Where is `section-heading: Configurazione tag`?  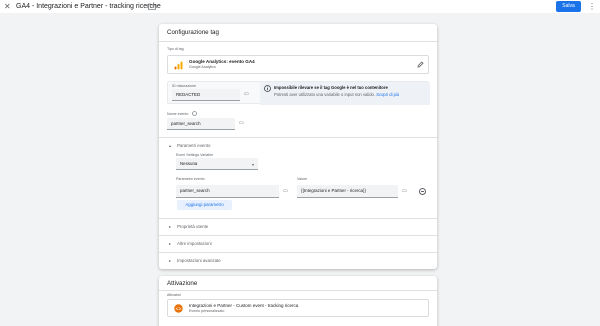 section-heading: Configurazione tag is located at coordinates (193, 32).